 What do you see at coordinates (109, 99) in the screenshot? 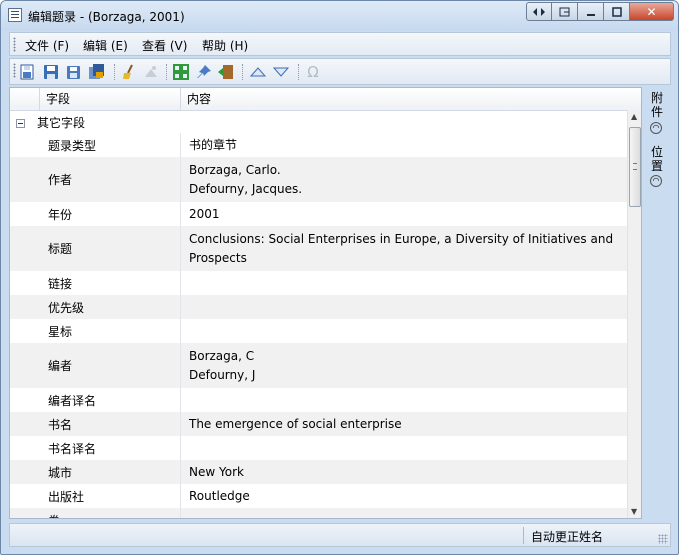
I see `column-header-field: 字段` at bounding box center [109, 99].